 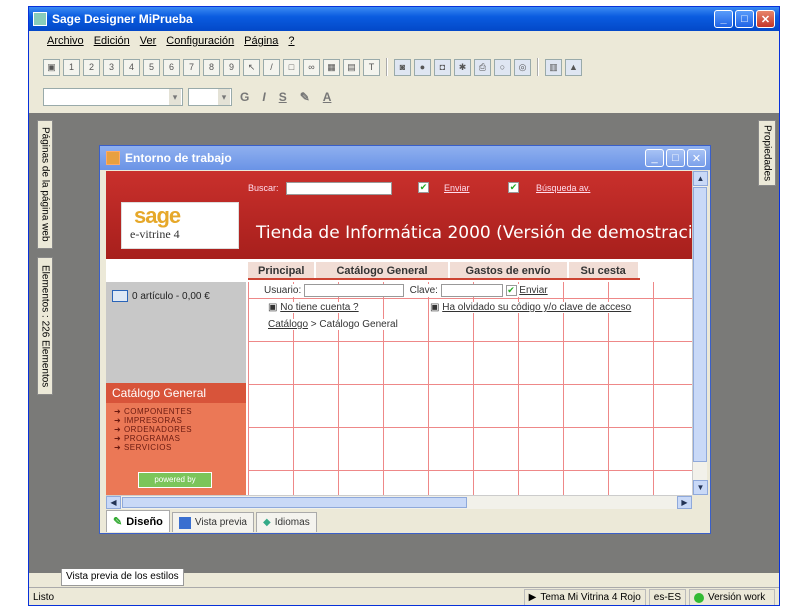 What do you see at coordinates (765, 19) in the screenshot?
I see `close-button: ✕` at bounding box center [765, 19].